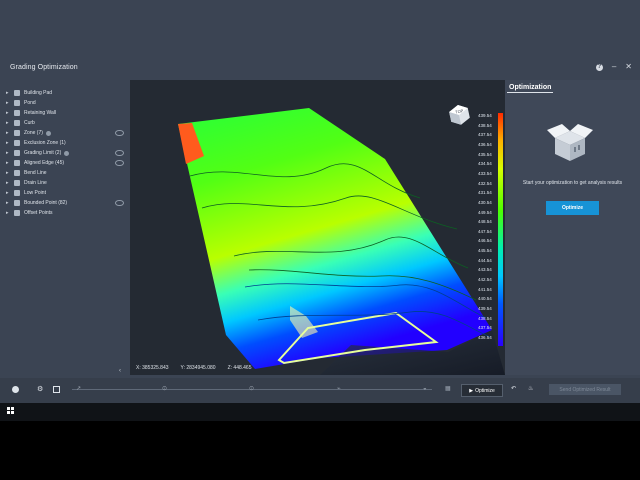 The image size is (640, 480). What do you see at coordinates (585, 389) in the screenshot?
I see `send-optimized-result-button: Send Optimized Result` at bounding box center [585, 389].